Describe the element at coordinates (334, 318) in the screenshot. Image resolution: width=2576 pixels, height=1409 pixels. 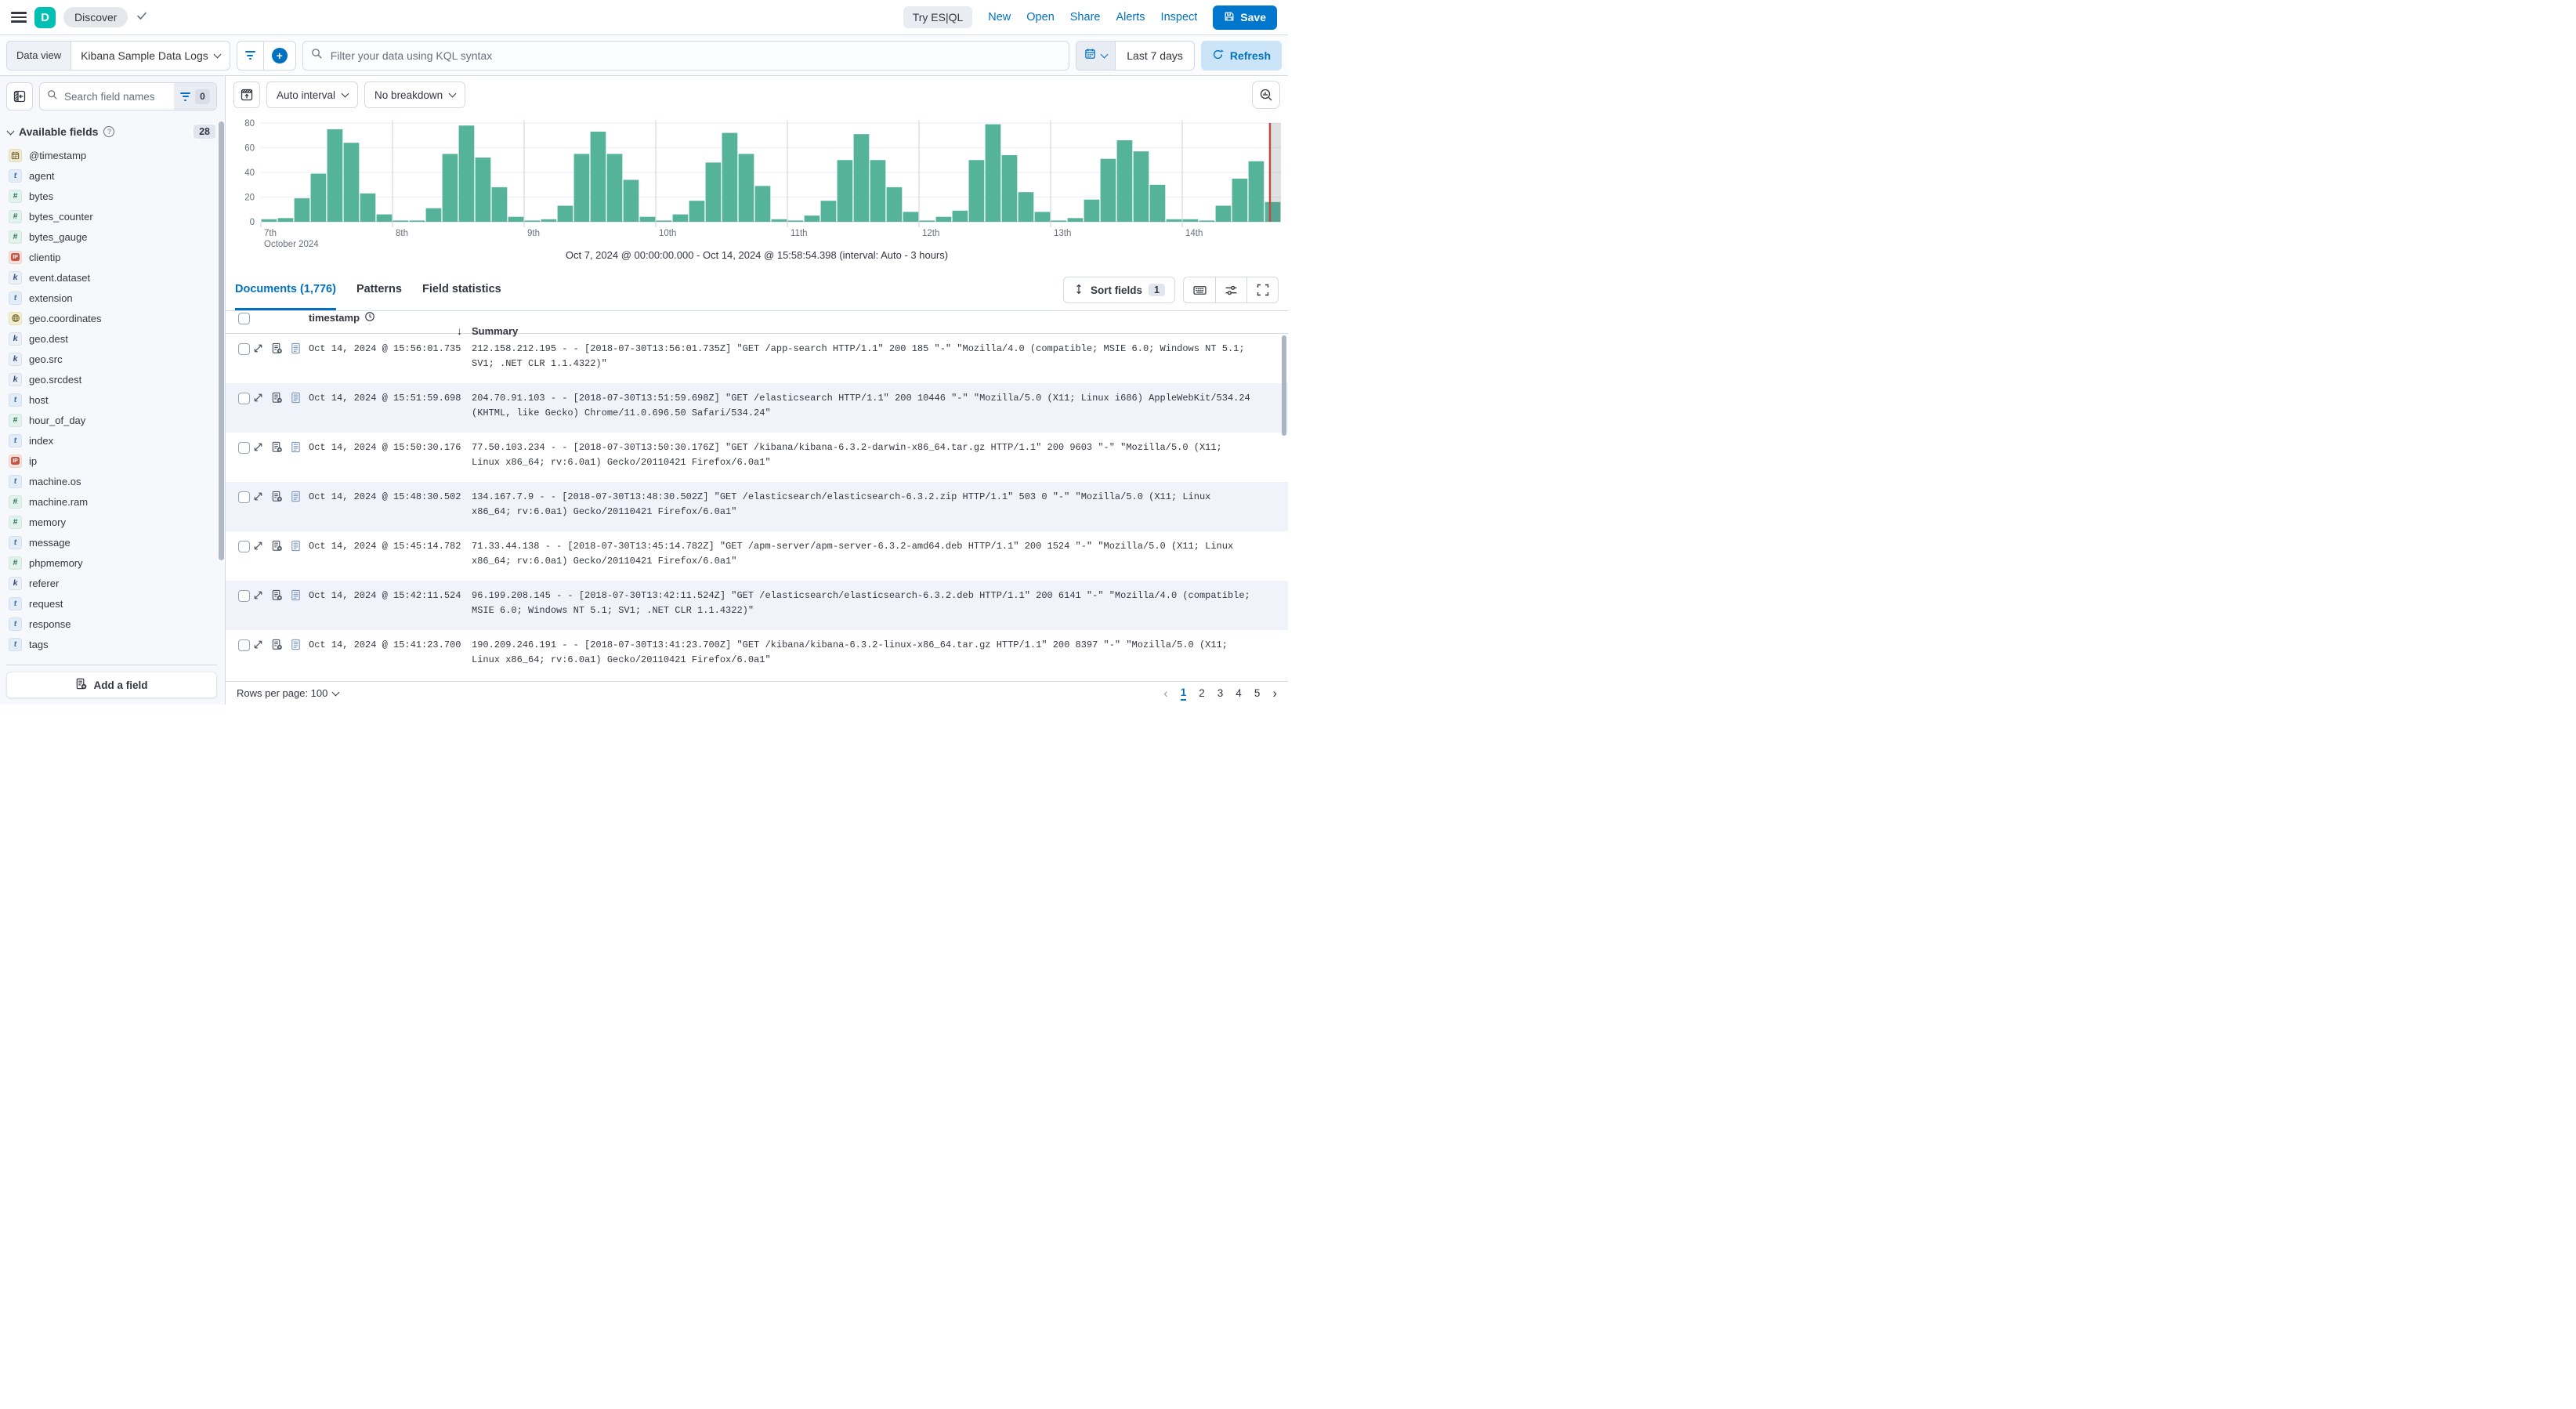
I see `timestamp-column-header: timestamp` at that location.